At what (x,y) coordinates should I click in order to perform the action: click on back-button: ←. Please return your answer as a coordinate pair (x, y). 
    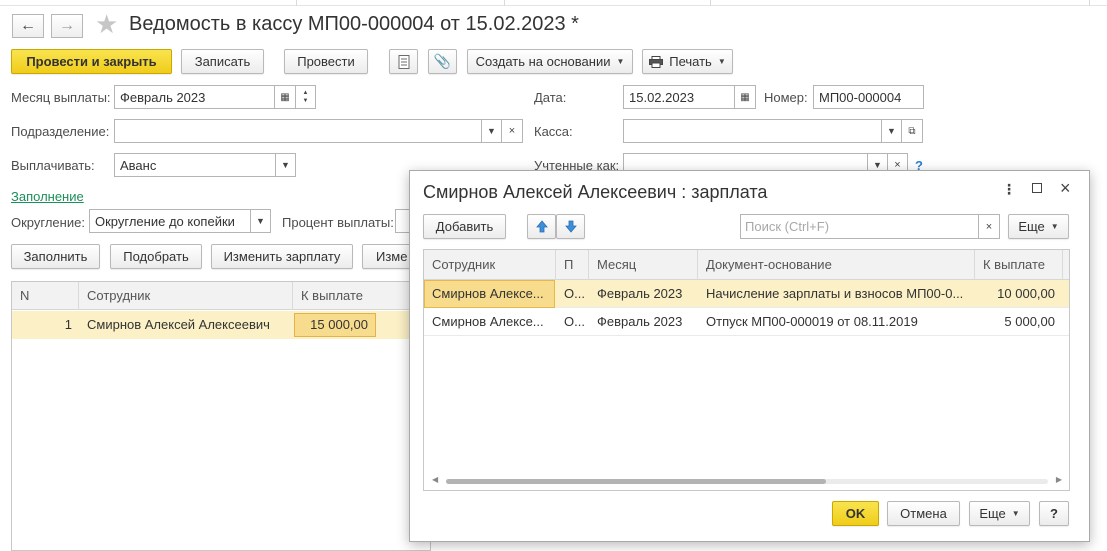
    Looking at the image, I should click on (28, 26).